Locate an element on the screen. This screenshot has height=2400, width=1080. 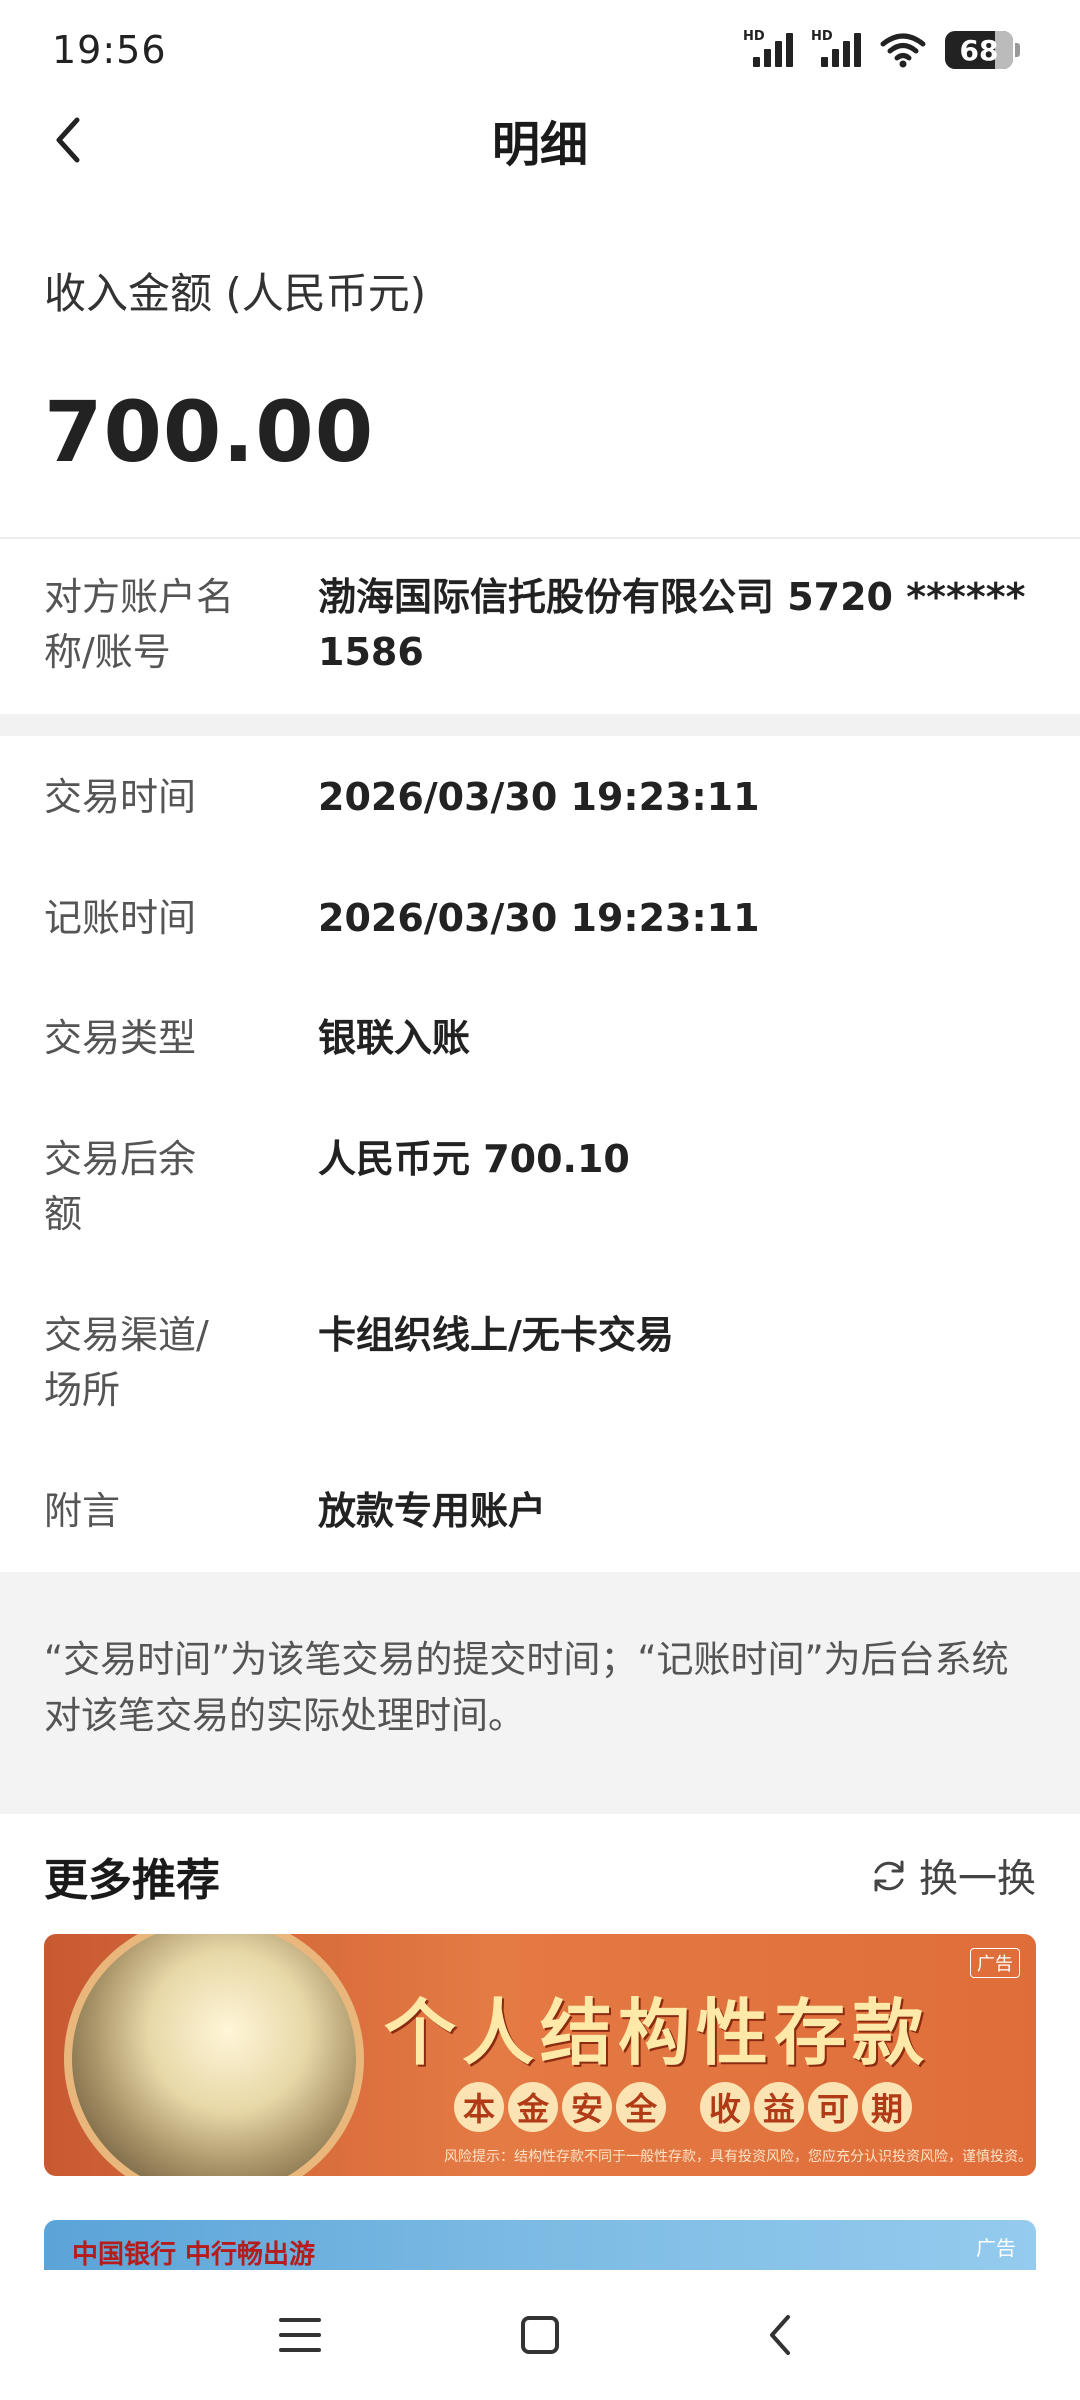
row-value: 银联入账 is located at coordinates (394, 1038).